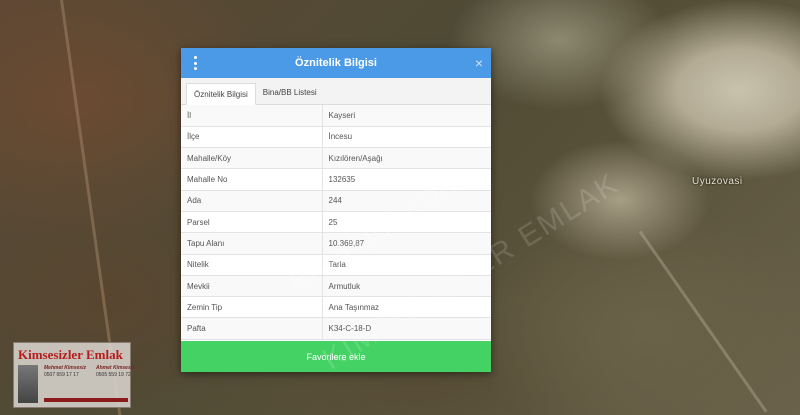  Describe the element at coordinates (406, 265) in the screenshot. I see `row-value: Tarla` at that location.